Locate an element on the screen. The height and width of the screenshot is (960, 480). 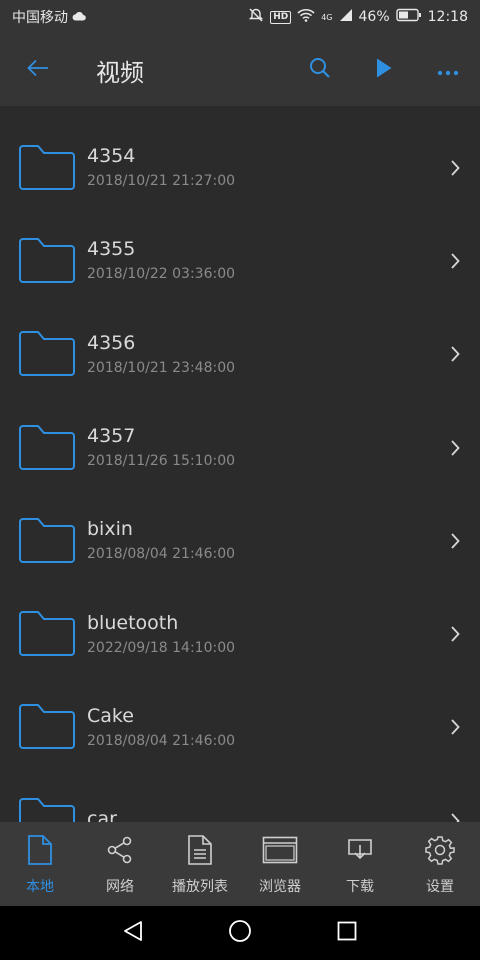
status-bar: 中国移动 HD 4G 46% 12:18 is located at coordinates (240, 17).